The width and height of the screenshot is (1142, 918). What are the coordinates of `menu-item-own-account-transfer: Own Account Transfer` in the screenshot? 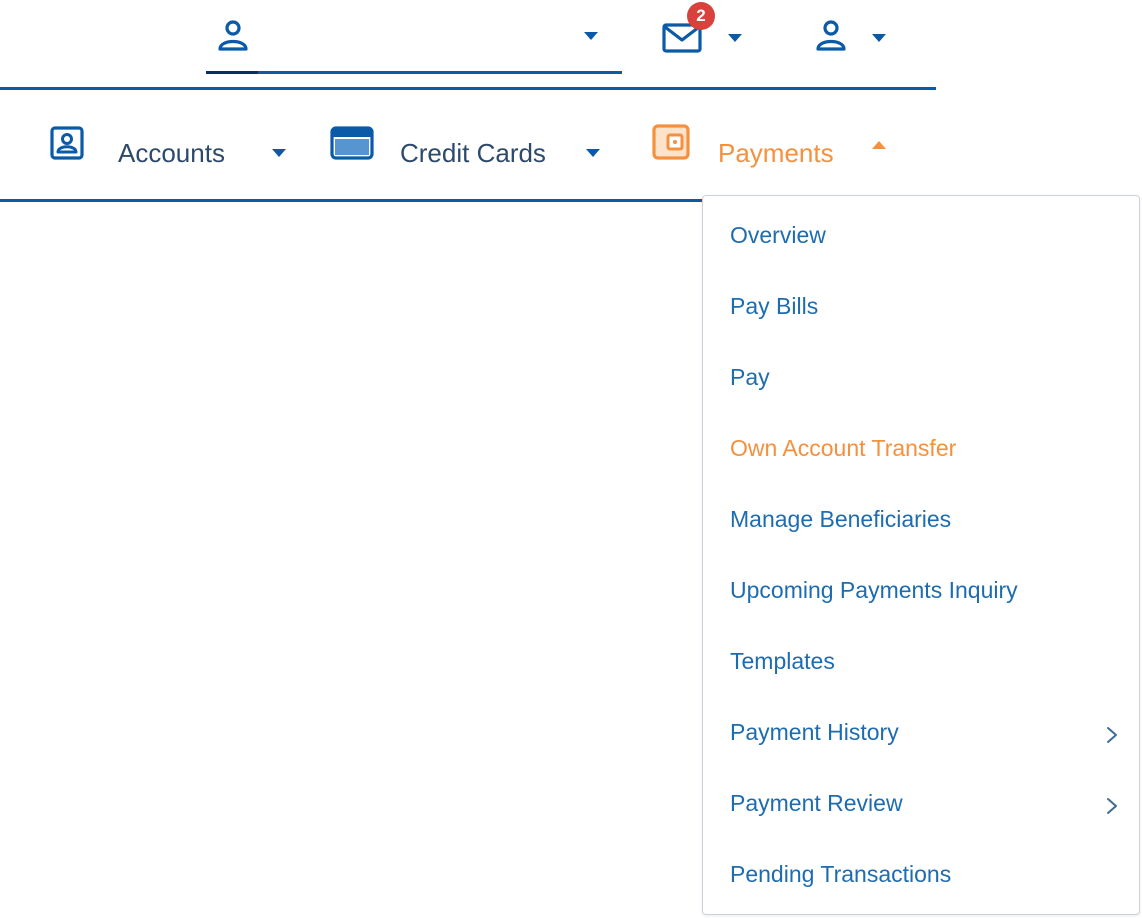 It's located at (921, 450).